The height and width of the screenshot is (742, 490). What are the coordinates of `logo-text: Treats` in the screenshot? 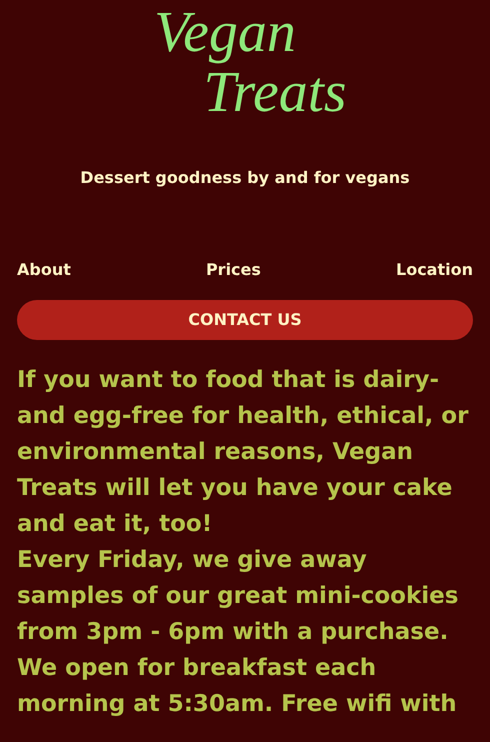 It's located at (275, 92).